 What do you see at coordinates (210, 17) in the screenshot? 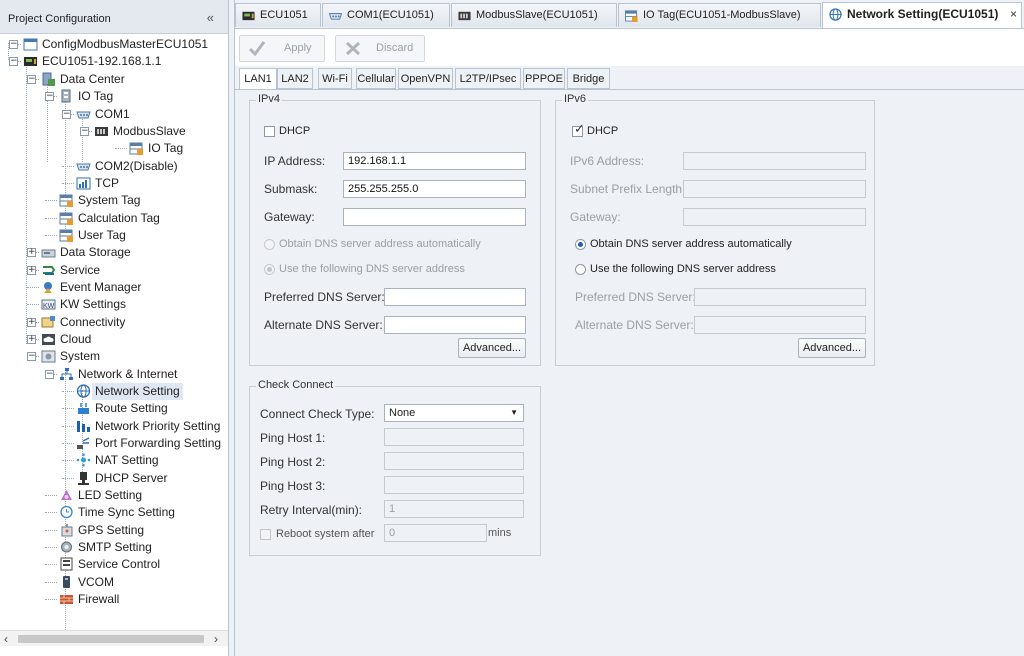
I see `collapse-panel-icon: «` at bounding box center [210, 17].